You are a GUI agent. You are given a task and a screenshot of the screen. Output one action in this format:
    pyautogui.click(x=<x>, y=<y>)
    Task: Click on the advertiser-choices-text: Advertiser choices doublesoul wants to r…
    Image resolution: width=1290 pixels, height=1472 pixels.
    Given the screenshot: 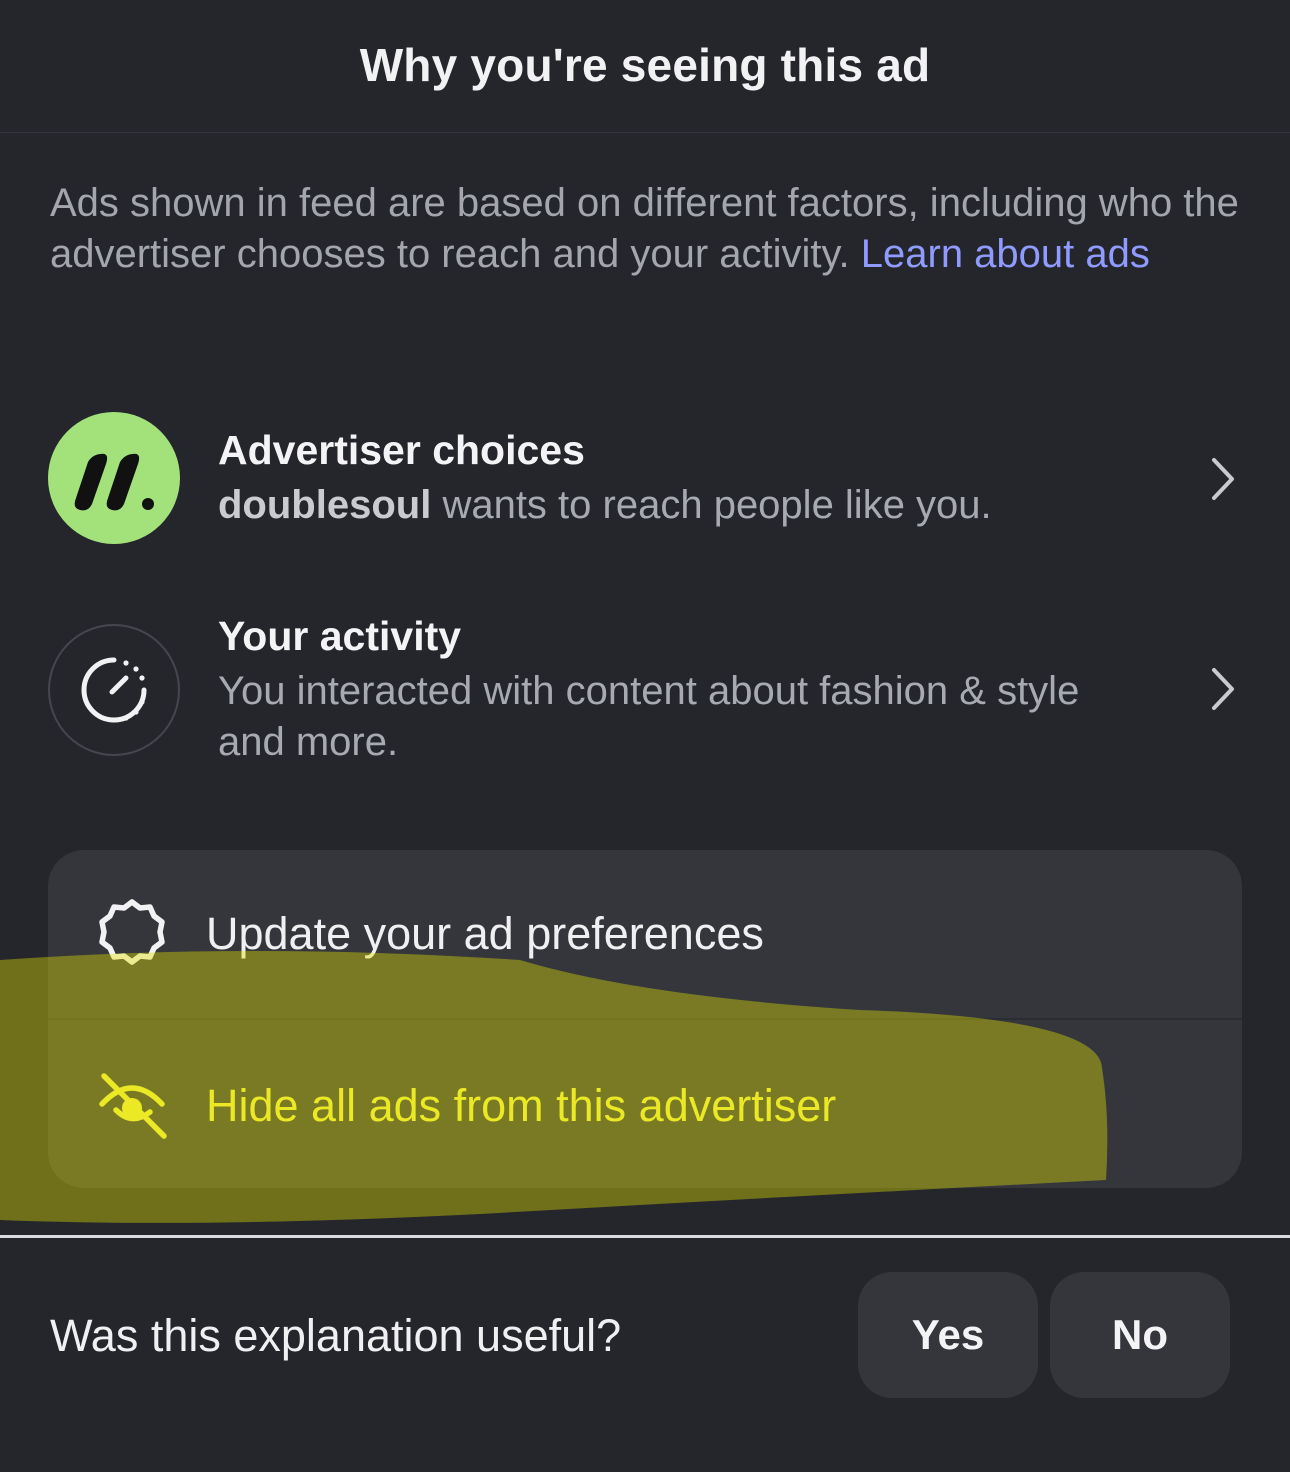 What is the action you would take?
    pyautogui.click(x=658, y=478)
    